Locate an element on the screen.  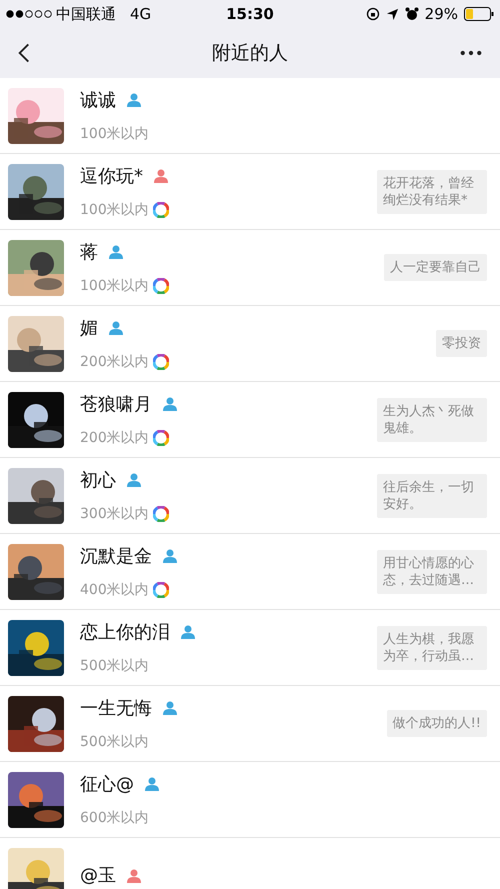
page-title: 附近的人 is located at coordinates (250, 53).